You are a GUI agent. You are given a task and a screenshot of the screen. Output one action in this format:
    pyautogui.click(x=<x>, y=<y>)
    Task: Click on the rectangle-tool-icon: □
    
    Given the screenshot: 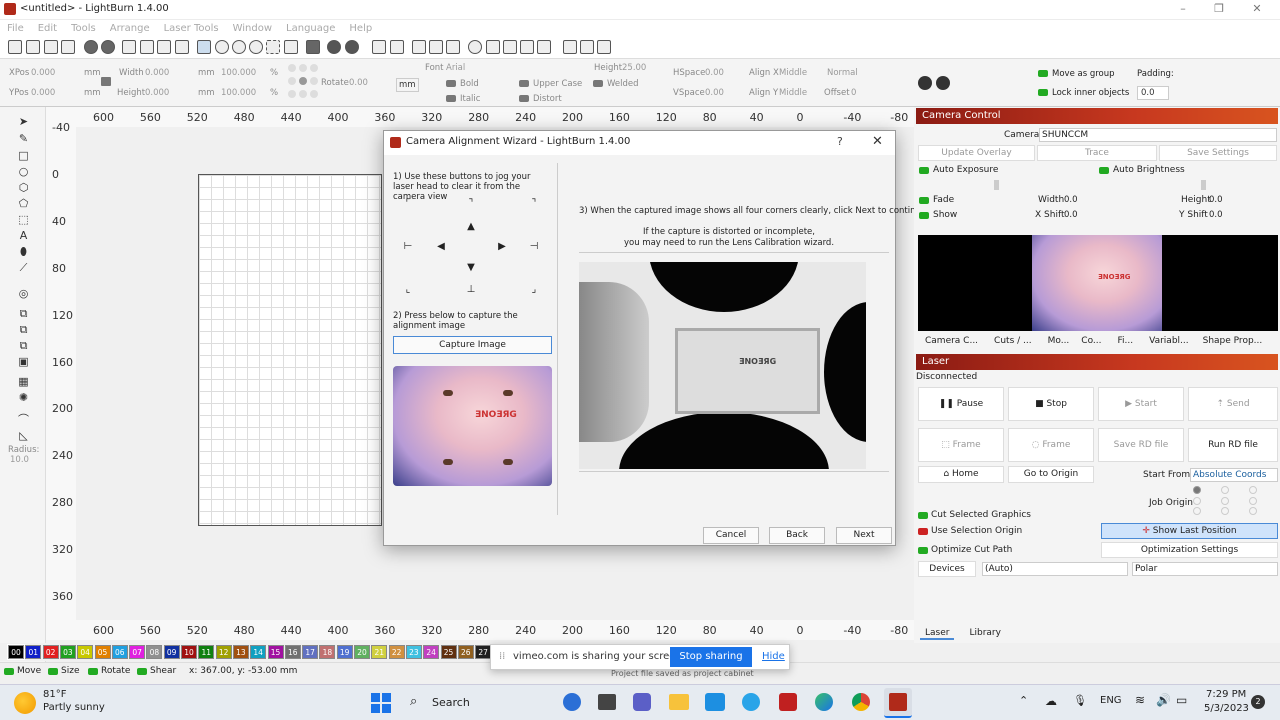 What is the action you would take?
    pyautogui.click(x=23, y=155)
    